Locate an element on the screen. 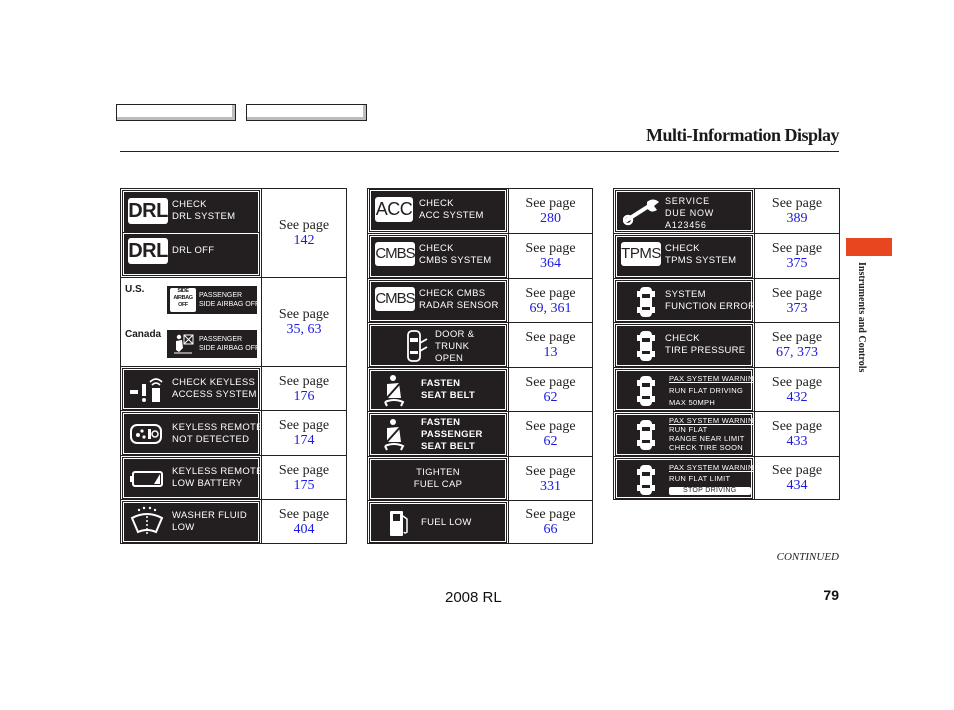  display-text: FUEL LOW is located at coordinates (446, 522).